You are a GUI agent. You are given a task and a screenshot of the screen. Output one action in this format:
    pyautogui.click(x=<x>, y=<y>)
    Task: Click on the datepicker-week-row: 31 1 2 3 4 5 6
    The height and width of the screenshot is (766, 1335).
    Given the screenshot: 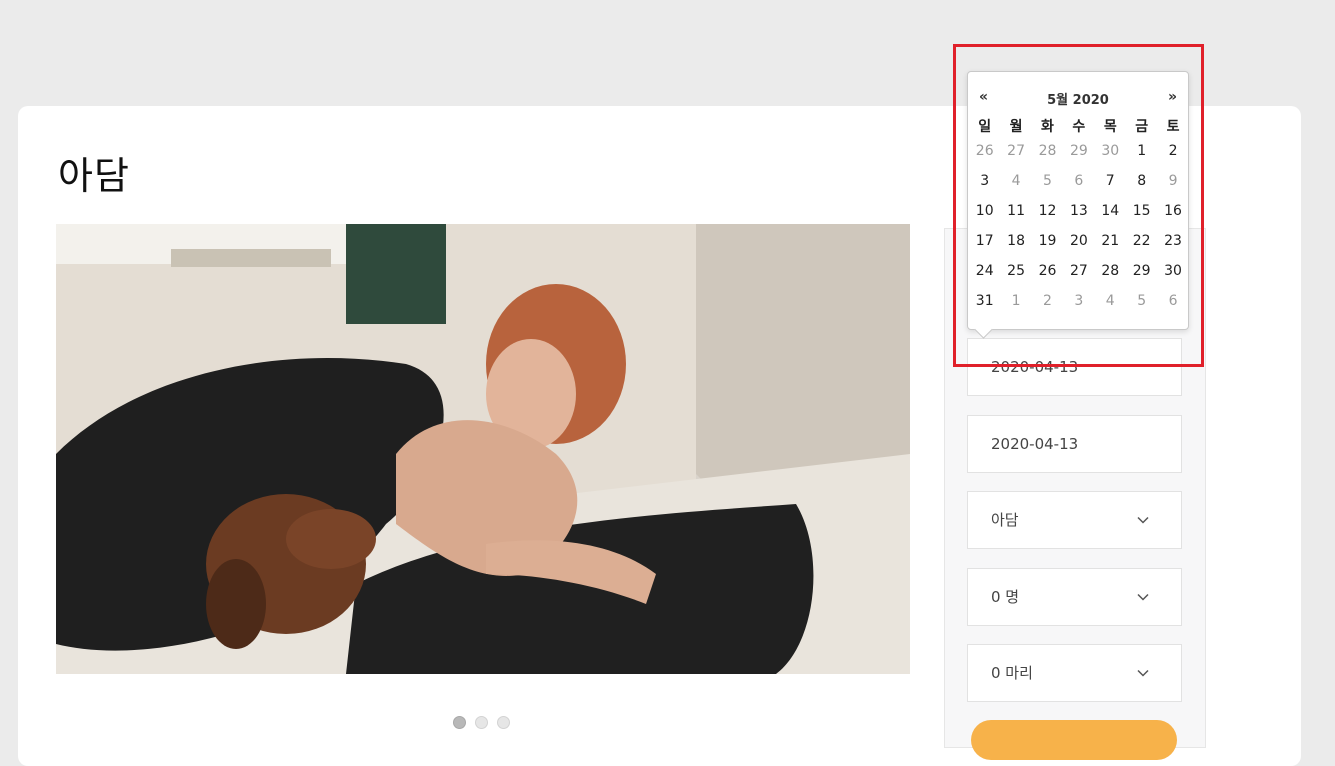 What is the action you would take?
    pyautogui.click(x=1079, y=301)
    